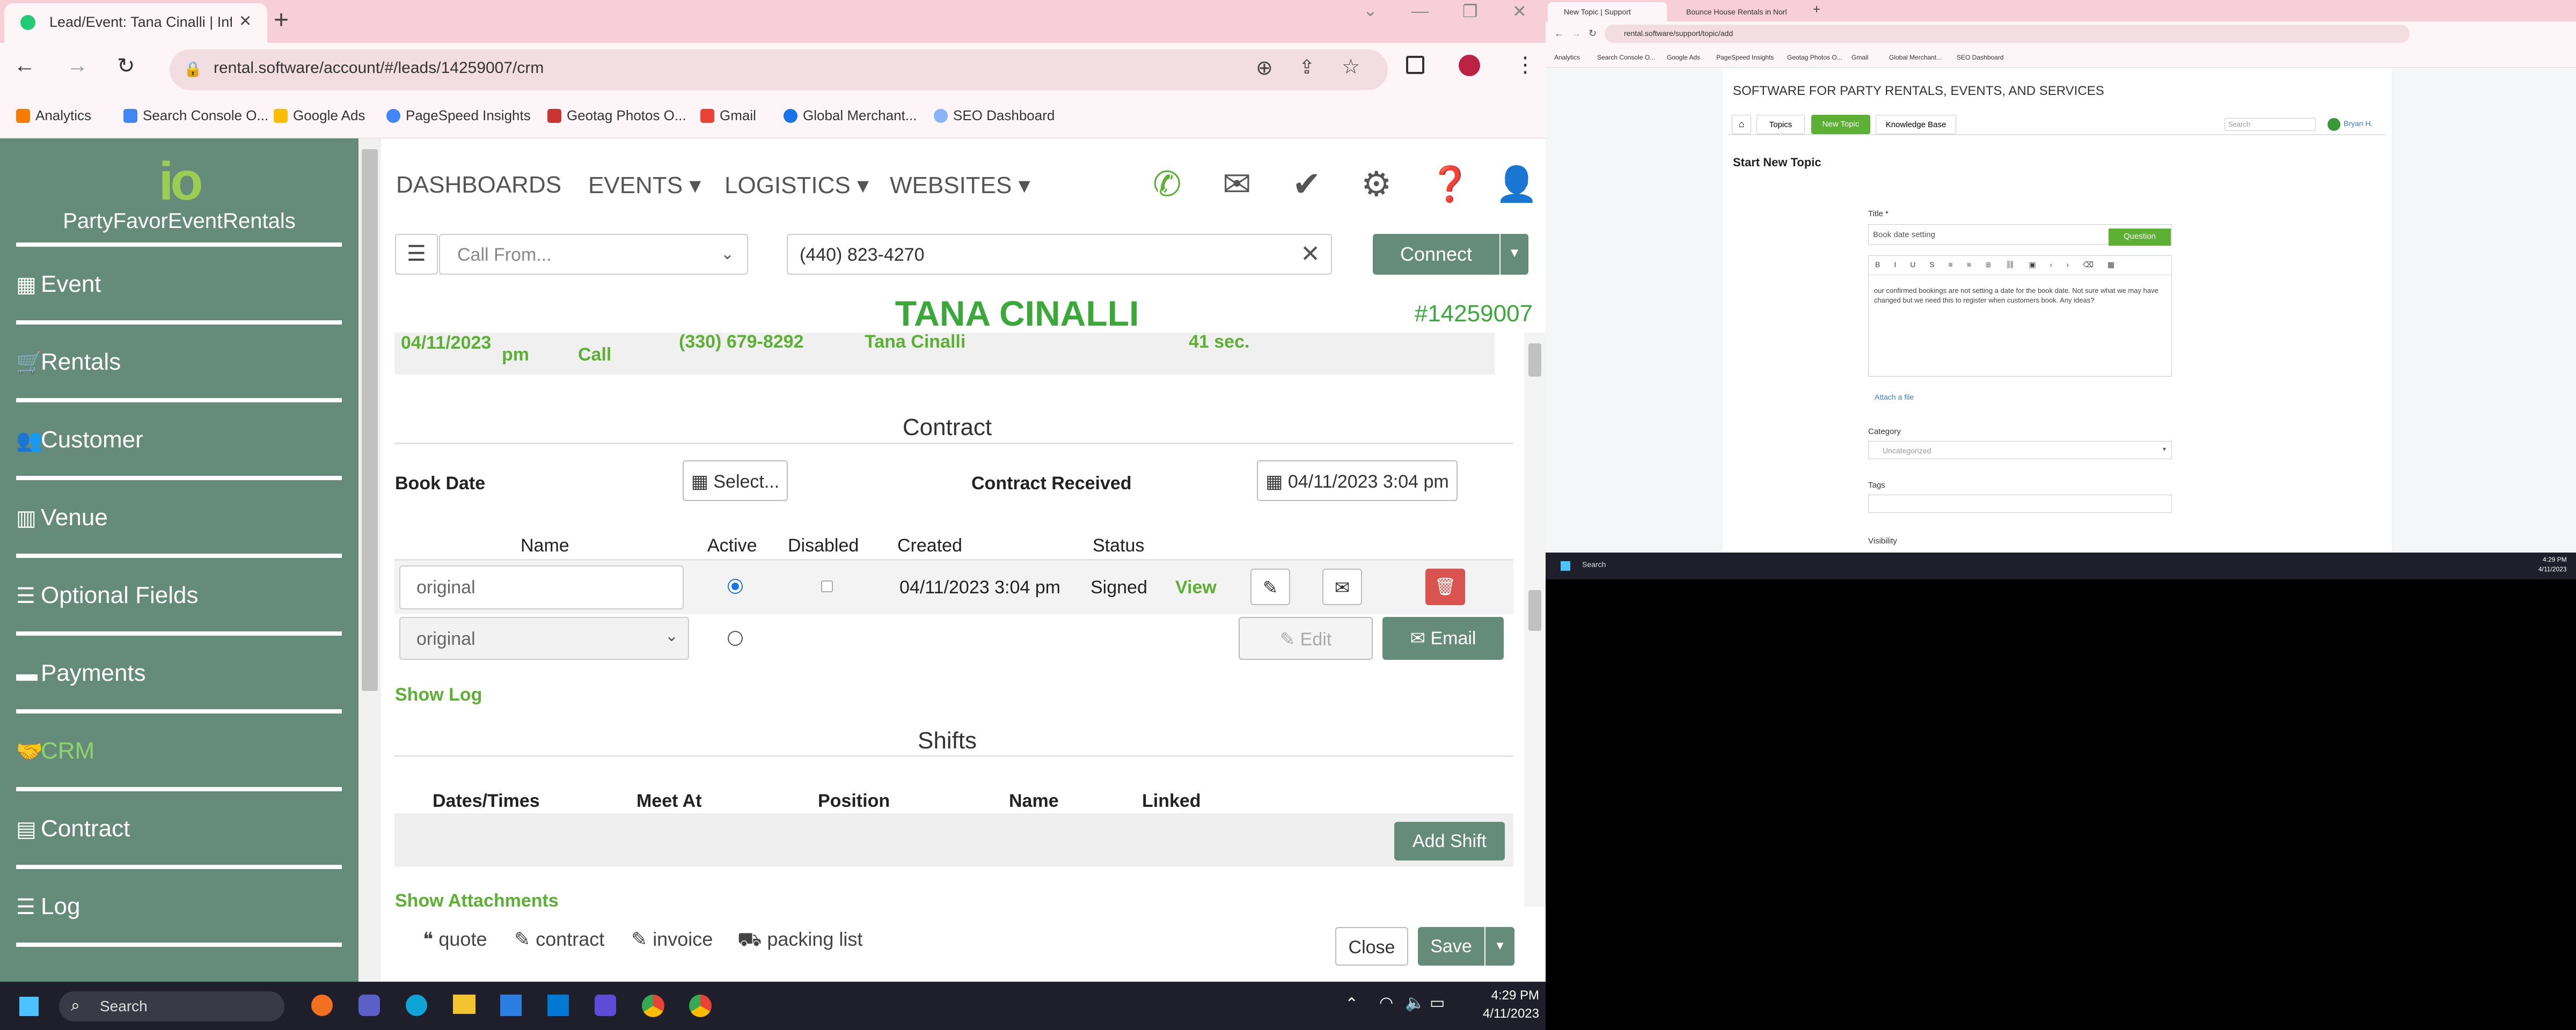  What do you see at coordinates (644, 186) in the screenshot?
I see `nav-events: EVENTS ▾` at bounding box center [644, 186].